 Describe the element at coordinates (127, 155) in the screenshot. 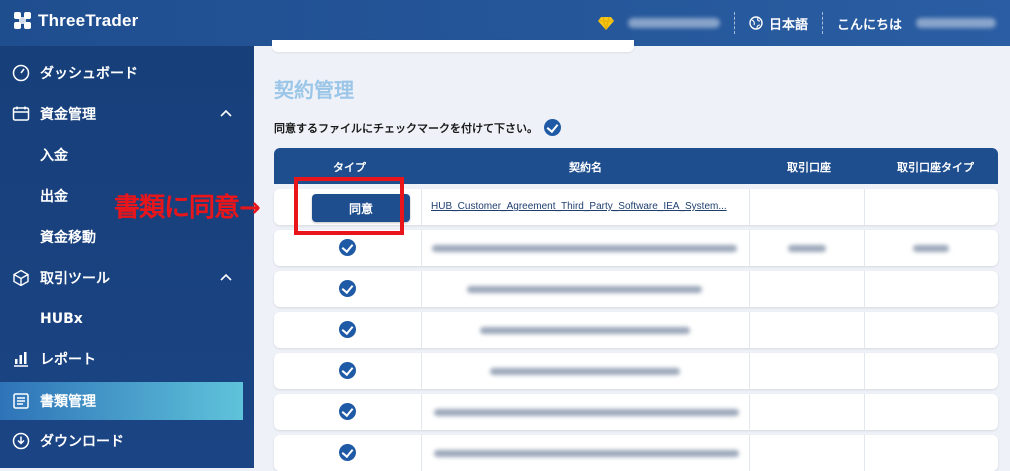

I see `sidebar-item-deposit: 入金` at that location.